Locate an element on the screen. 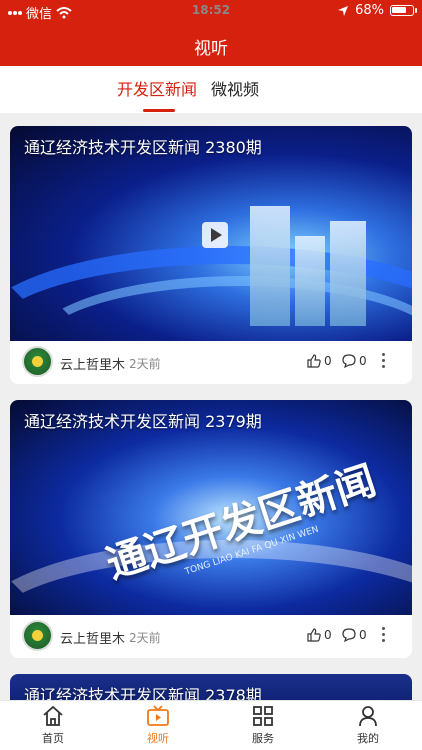 The height and width of the screenshot is (750, 422). video-title: 通辽经济技术开发区新闻 2379期 is located at coordinates (143, 421).